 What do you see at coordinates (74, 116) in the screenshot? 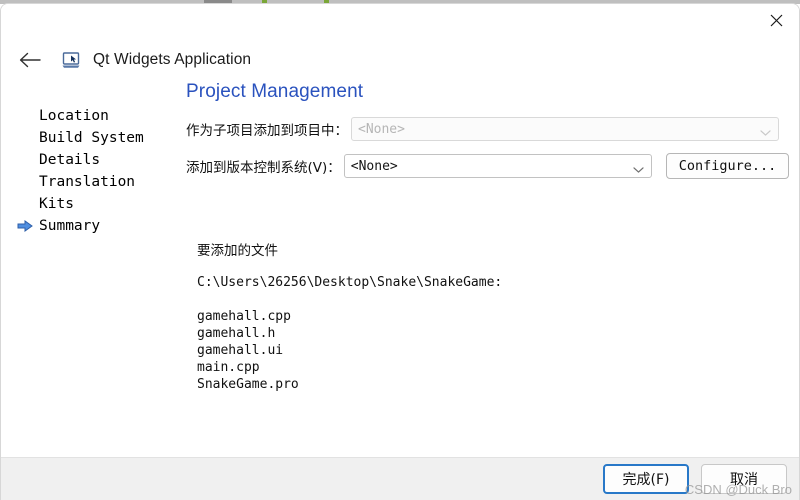
I see `sidebar-item-label: Location` at bounding box center [74, 116].